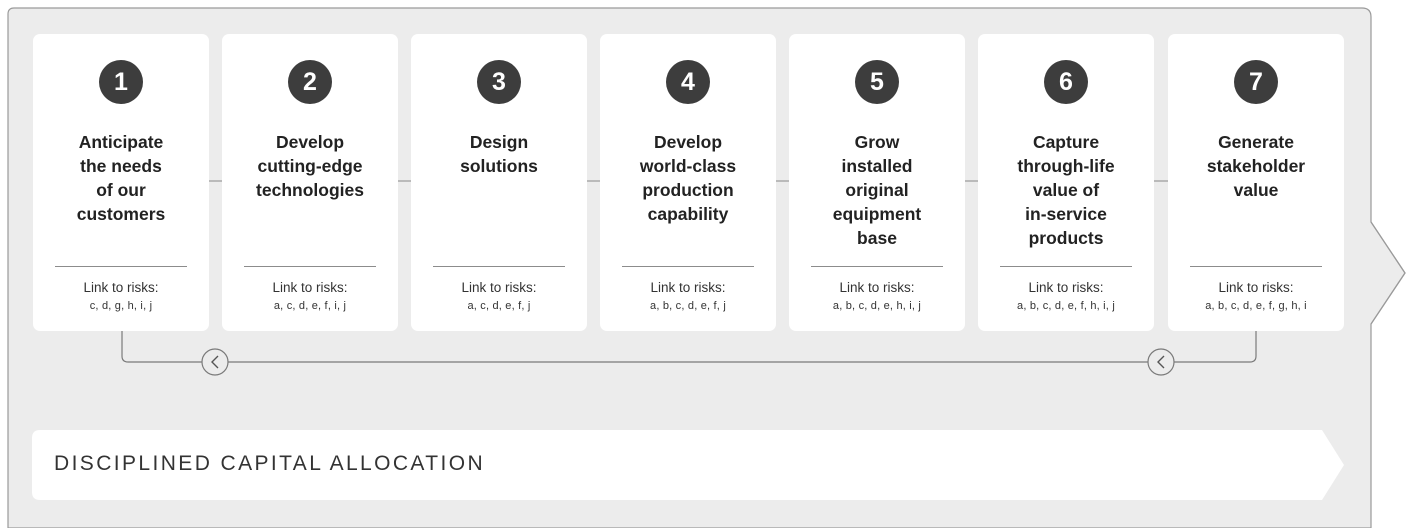 This screenshot has width=1411, height=528. I want to click on step-title: Develop cutting-edge technologies, so click(310, 166).